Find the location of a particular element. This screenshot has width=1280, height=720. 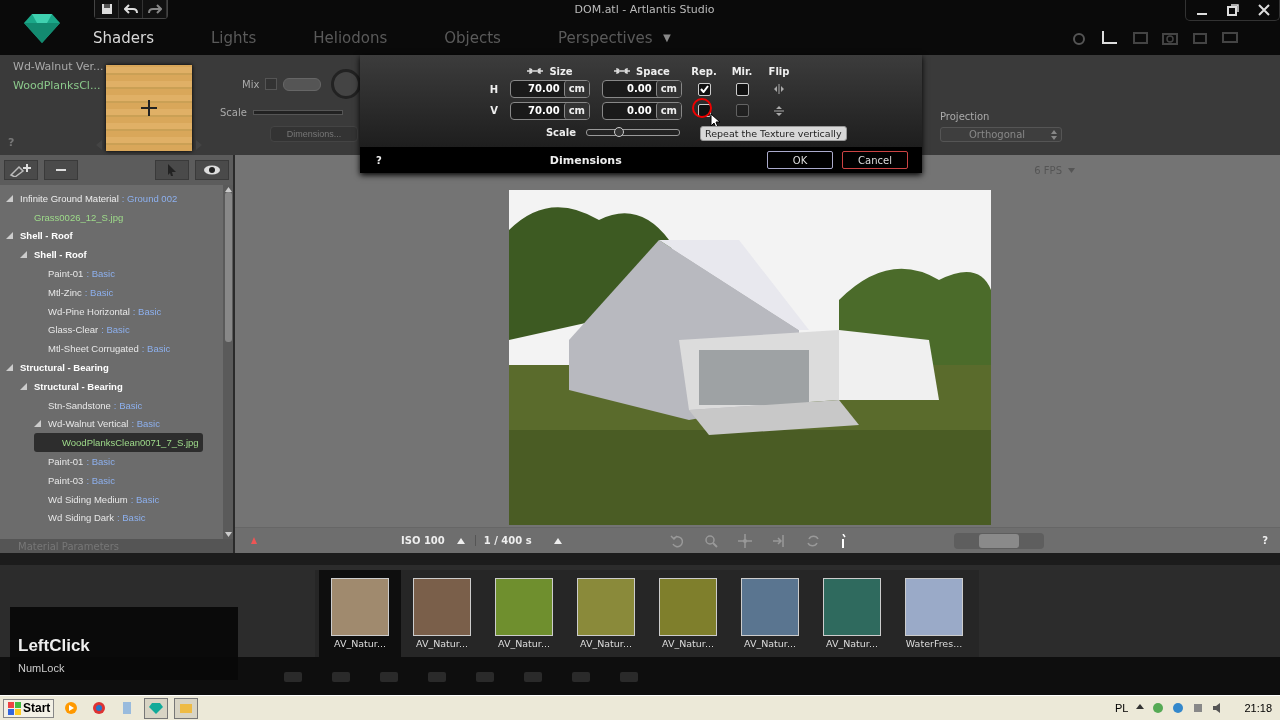

mirror-checkbox is located at coordinates (742, 89).